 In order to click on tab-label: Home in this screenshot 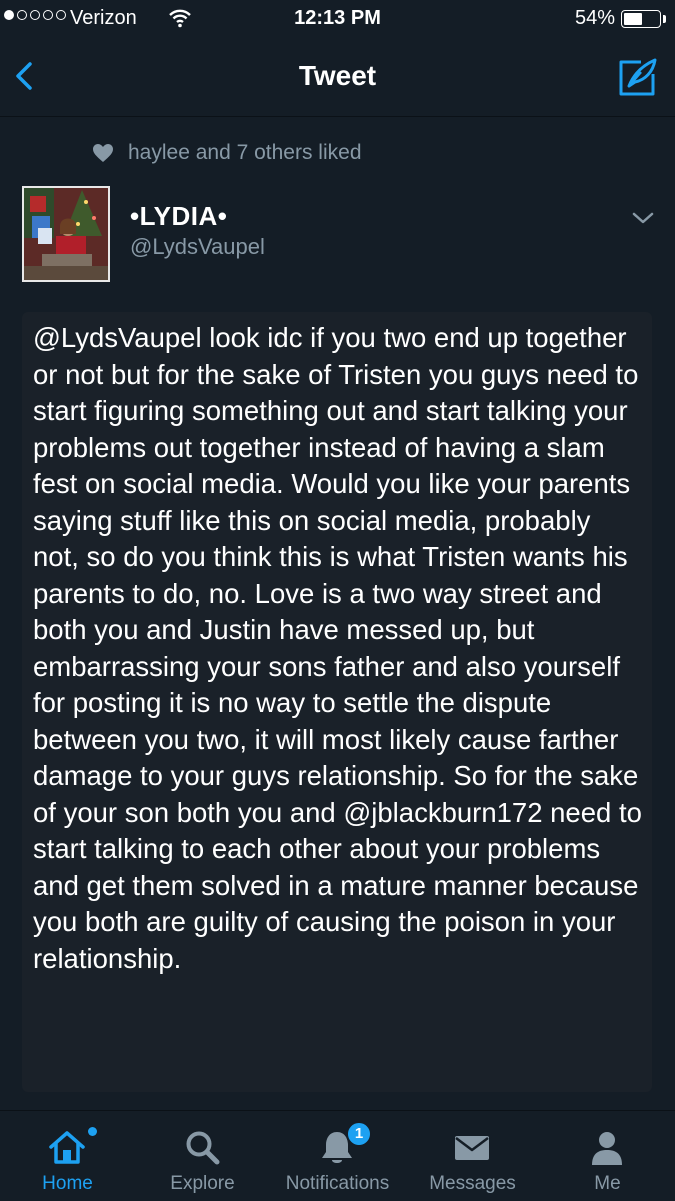, I will do `click(67, 1183)`.